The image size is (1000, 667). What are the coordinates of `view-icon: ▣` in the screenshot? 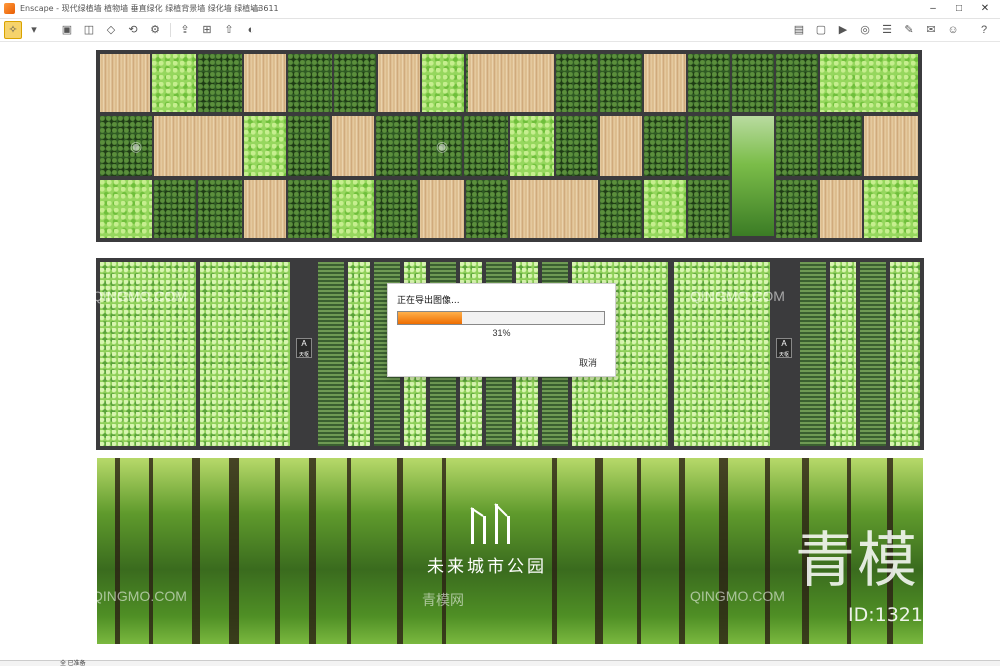 It's located at (67, 30).